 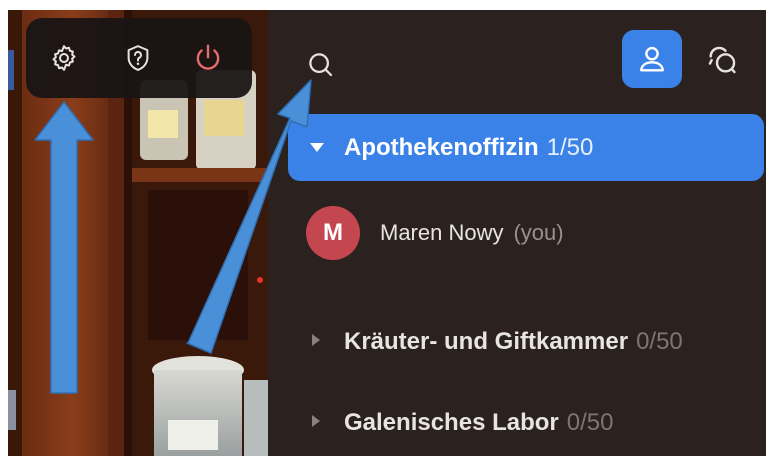 I want to click on channel-name: Apothekenoffizin, so click(x=441, y=147).